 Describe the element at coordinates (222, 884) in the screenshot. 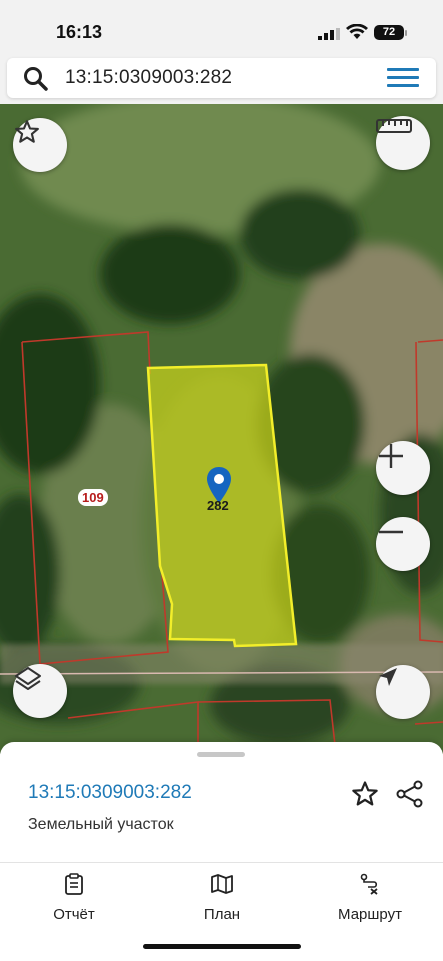

I see `map-plan-icon` at that location.